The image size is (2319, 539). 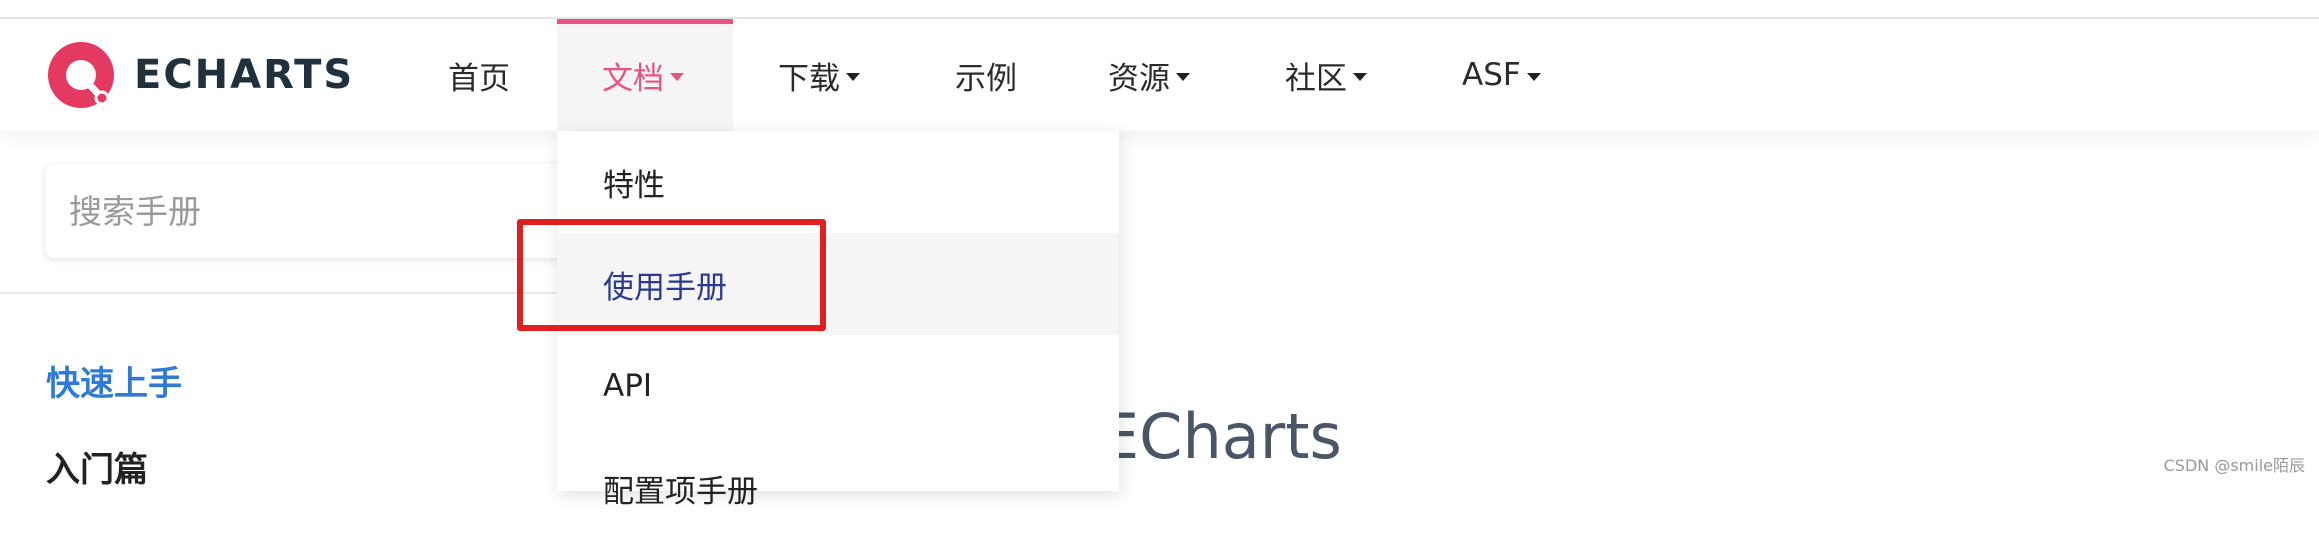 I want to click on nav-item-asf: ASF, so click(x=1501, y=75).